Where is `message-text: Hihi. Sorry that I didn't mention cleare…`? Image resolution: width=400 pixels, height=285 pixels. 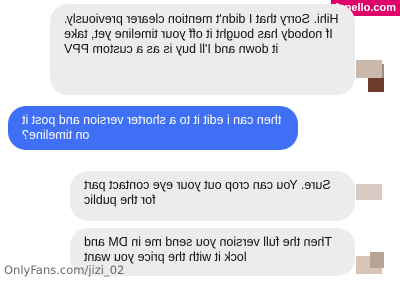
message-text: Hihi. Sorry that I didn't mention cleare… is located at coordinates (201, 34).